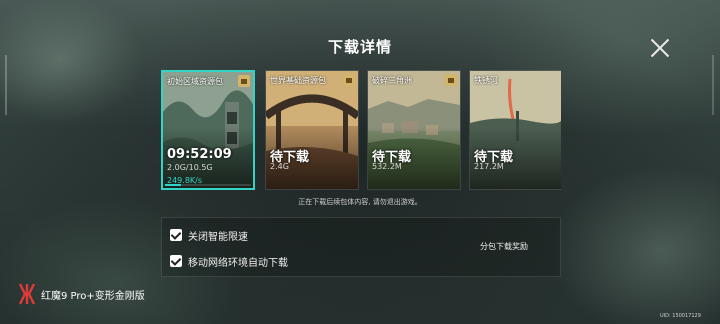 The image size is (720, 324). What do you see at coordinates (195, 81) in the screenshot?
I see `pack-name: 初始区域资源包` at bounding box center [195, 81].